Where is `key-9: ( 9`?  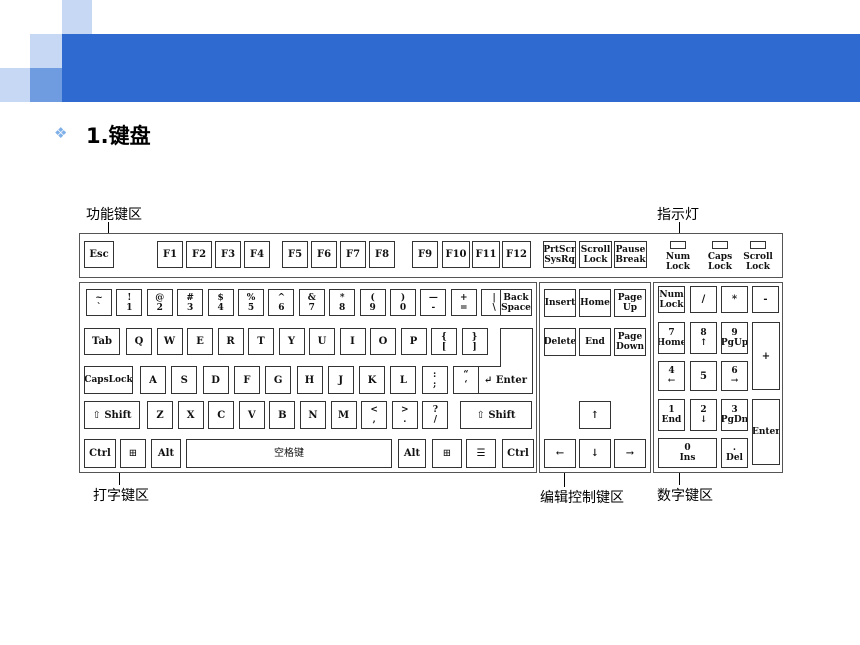
key-9: ( 9 is located at coordinates (372, 302).